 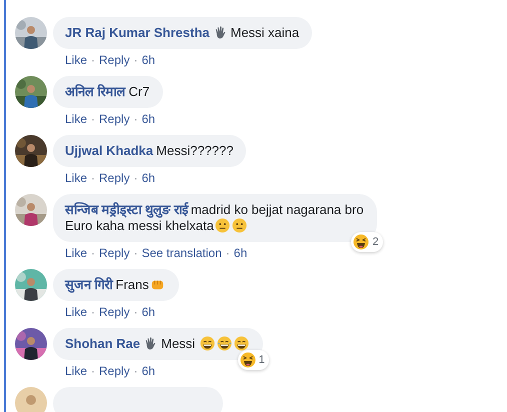 What do you see at coordinates (261, 360) in the screenshot?
I see `reaction-count: 1` at bounding box center [261, 360].